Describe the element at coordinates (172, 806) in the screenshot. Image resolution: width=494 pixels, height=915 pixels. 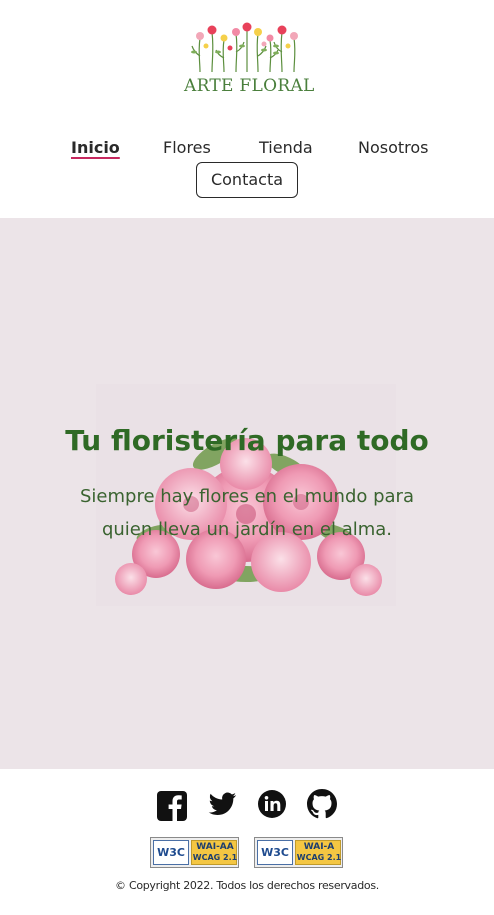
I see `facebook-icon` at that location.